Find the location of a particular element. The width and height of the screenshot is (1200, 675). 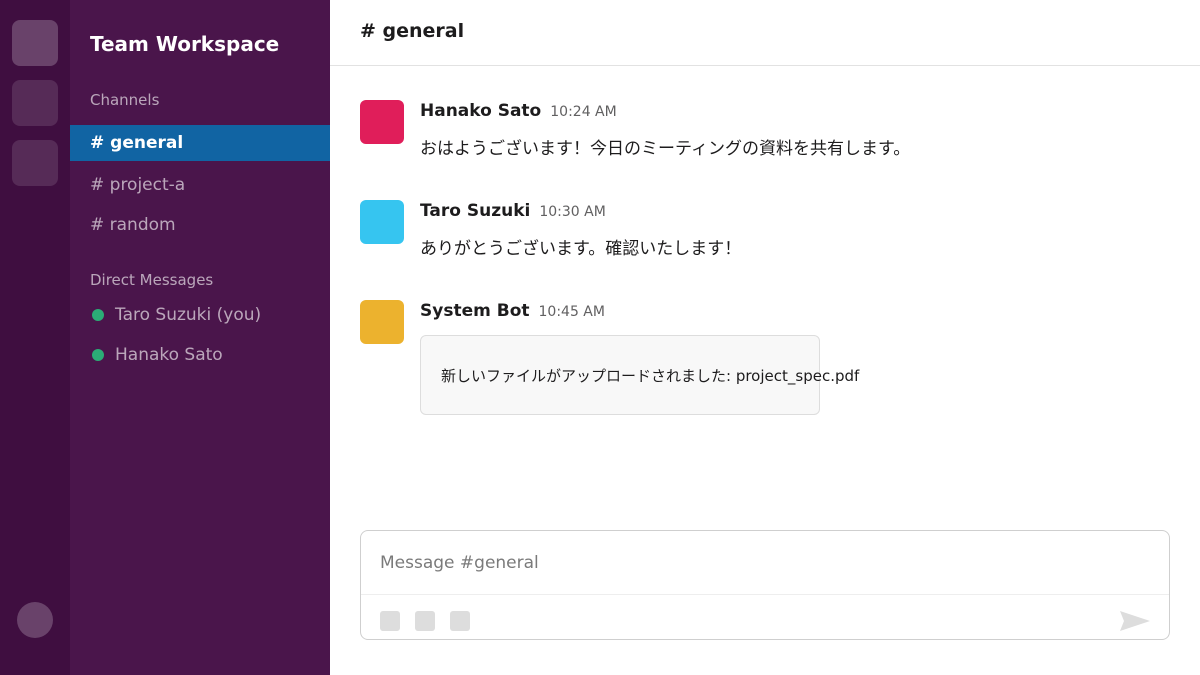

attach-icon is located at coordinates (425, 621).